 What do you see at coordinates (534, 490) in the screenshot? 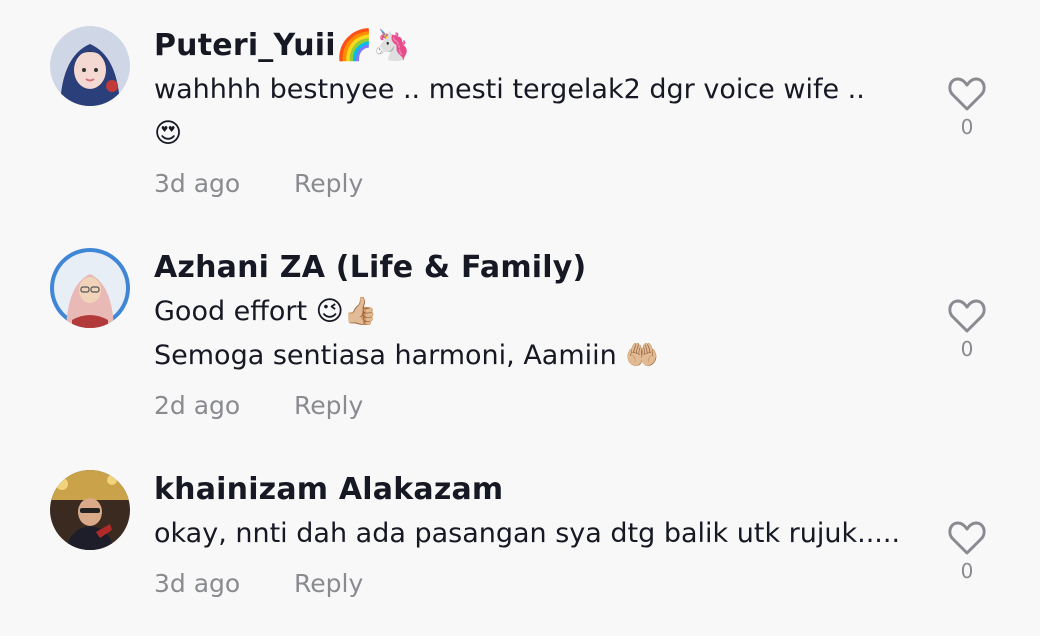
I see `comment-username: khainizam Alakazam` at bounding box center [534, 490].